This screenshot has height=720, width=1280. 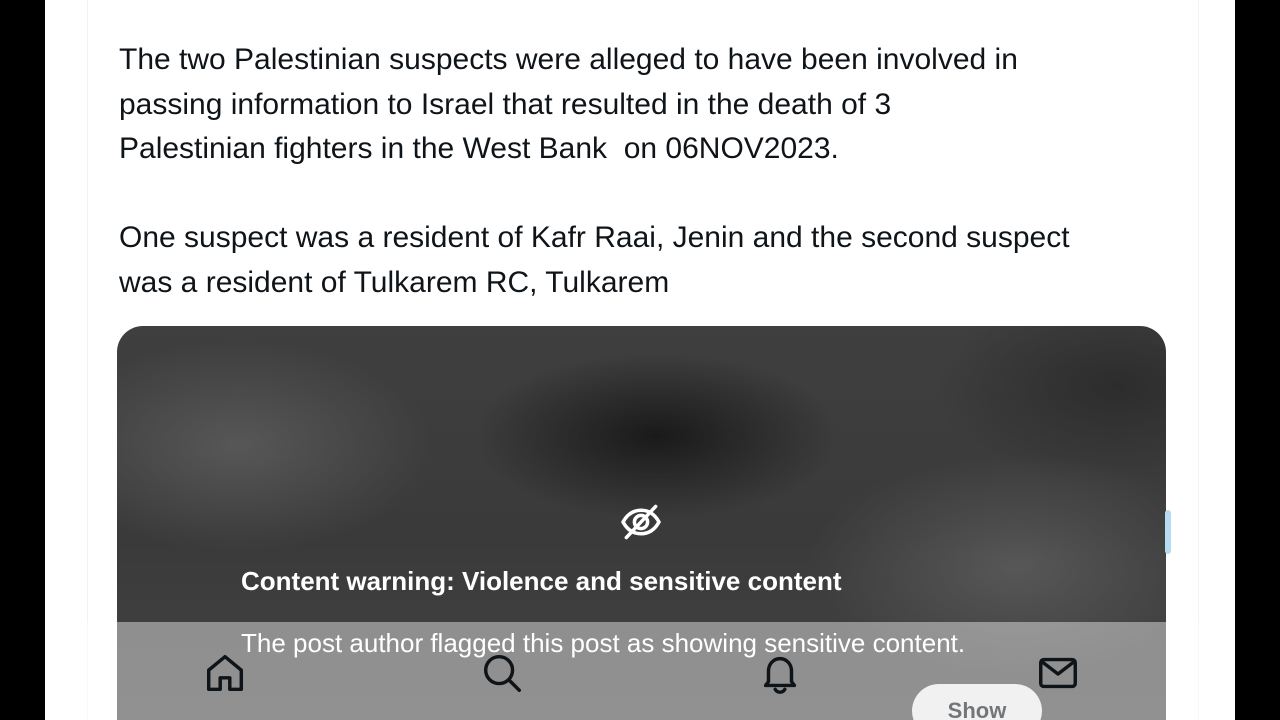 I want to click on bottom-nav-bar, so click(x=640, y=671).